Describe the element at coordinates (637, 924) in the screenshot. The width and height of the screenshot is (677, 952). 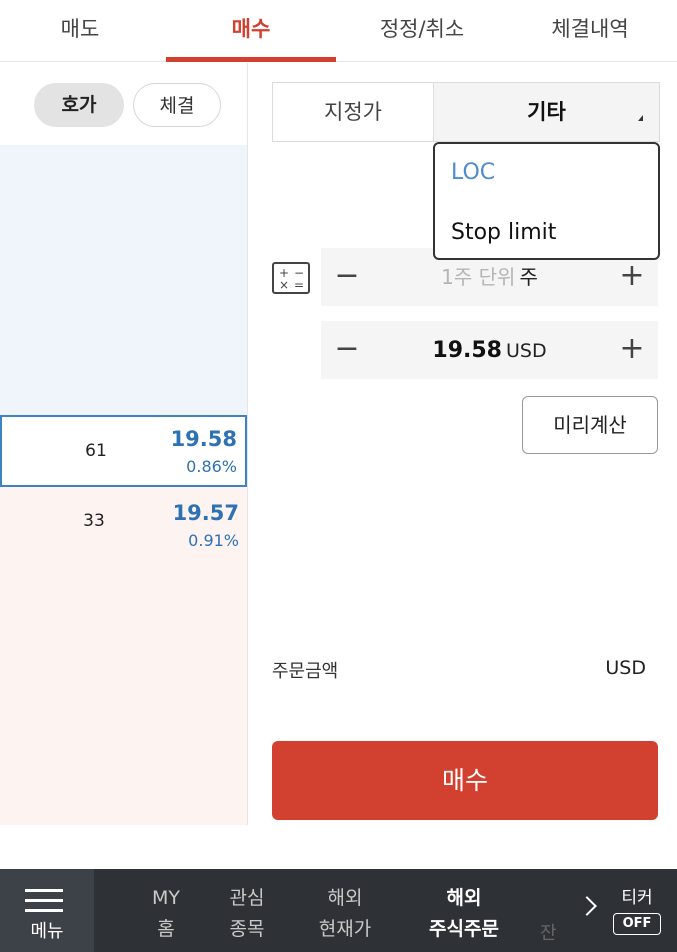
I see `ticker-toggle: OFF` at that location.